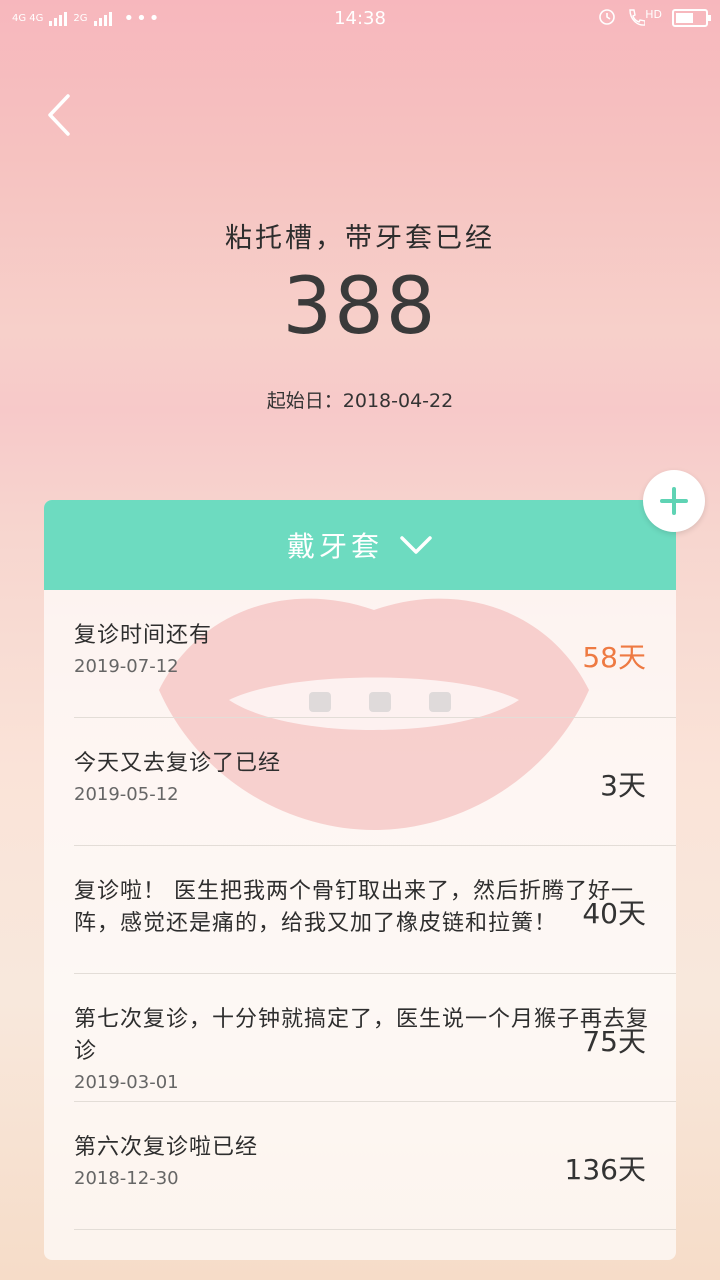 The width and height of the screenshot is (720, 1280). What do you see at coordinates (362, 1035) in the screenshot?
I see `item-title: 第七次复诊，十分钟就搞定了，医生说一个月猴子再去复诊` at bounding box center [362, 1035].